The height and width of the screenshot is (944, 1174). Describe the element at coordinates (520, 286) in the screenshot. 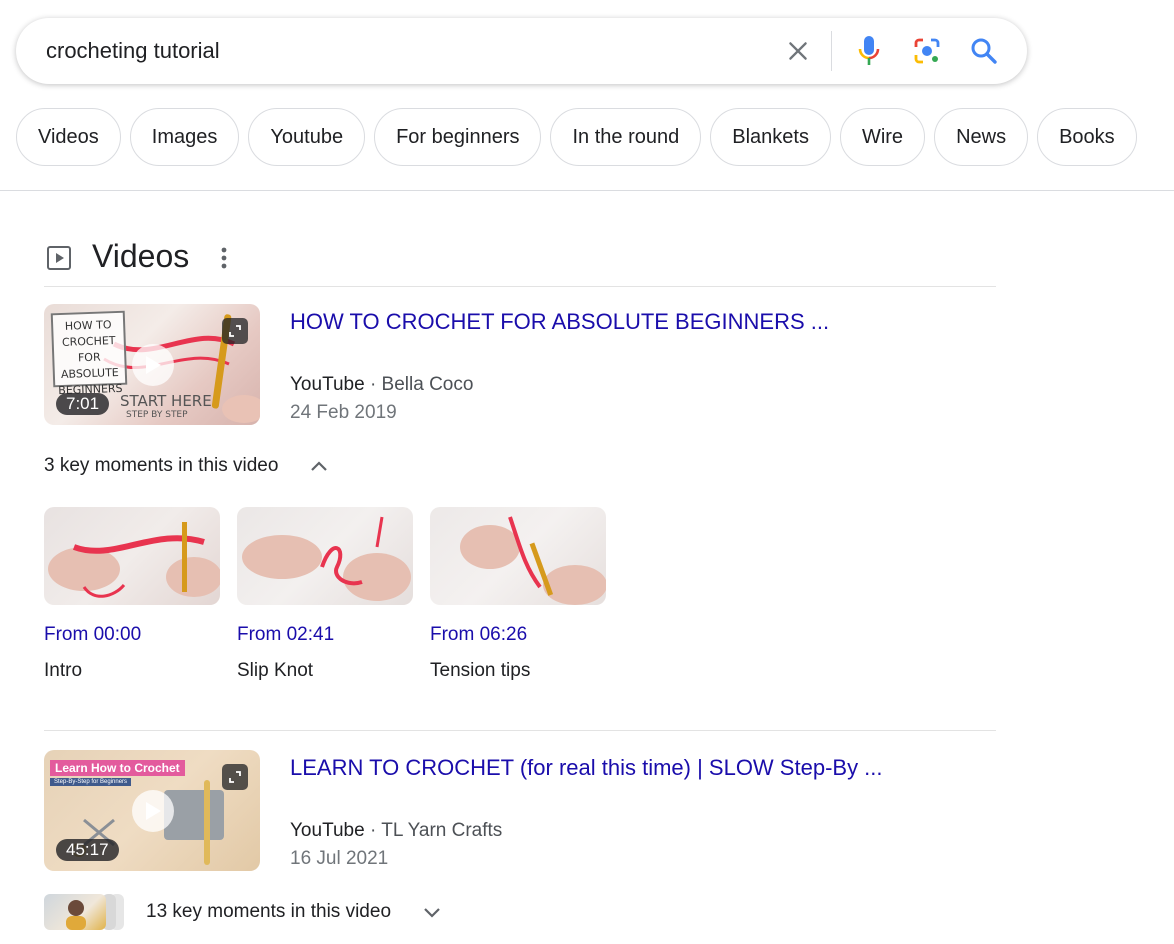

I see `section-divider` at that location.